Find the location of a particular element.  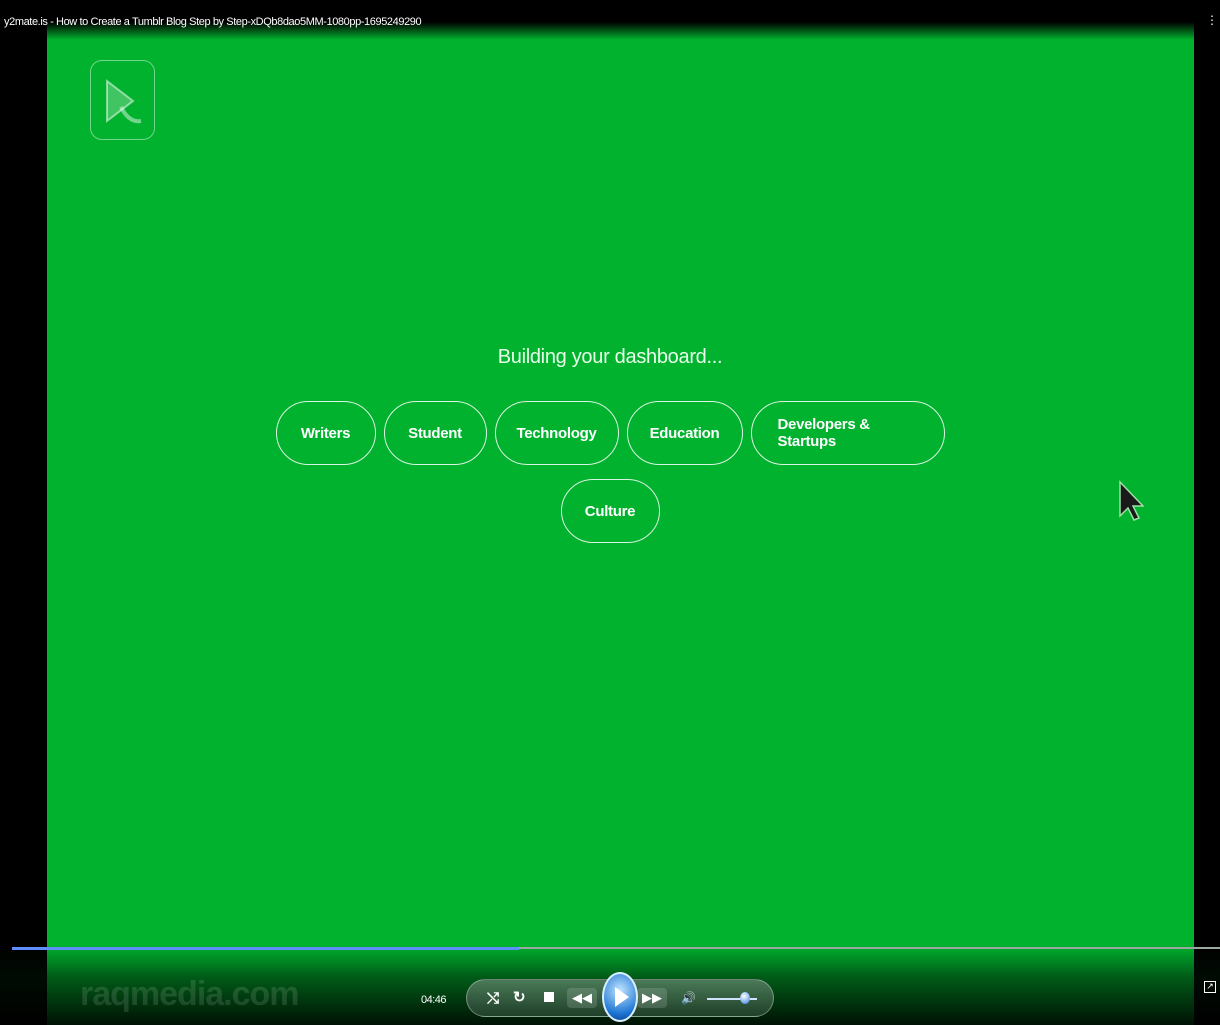

volume-icon: 🔊 is located at coordinates (688, 998).